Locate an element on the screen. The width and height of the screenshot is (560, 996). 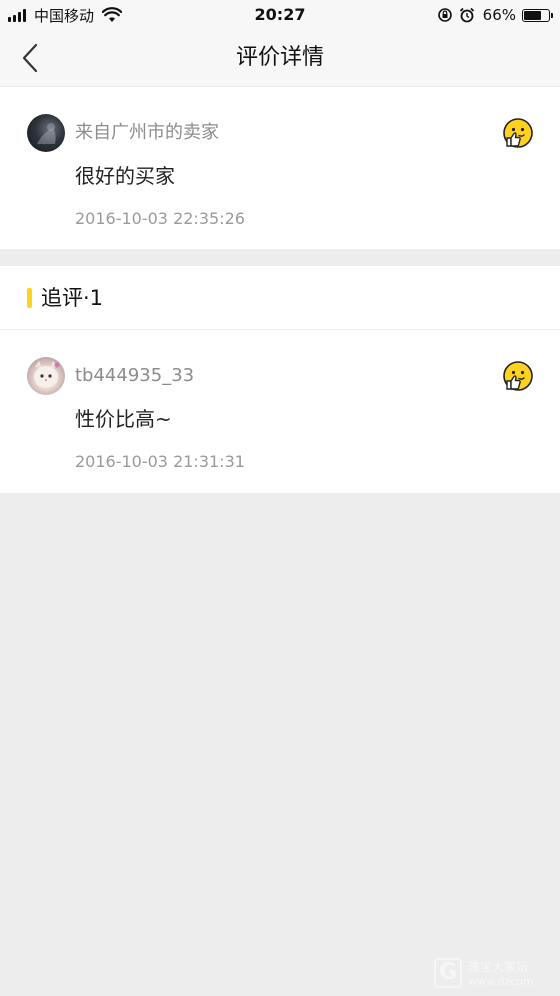
review-text: 性价比高~ is located at coordinates (123, 419).